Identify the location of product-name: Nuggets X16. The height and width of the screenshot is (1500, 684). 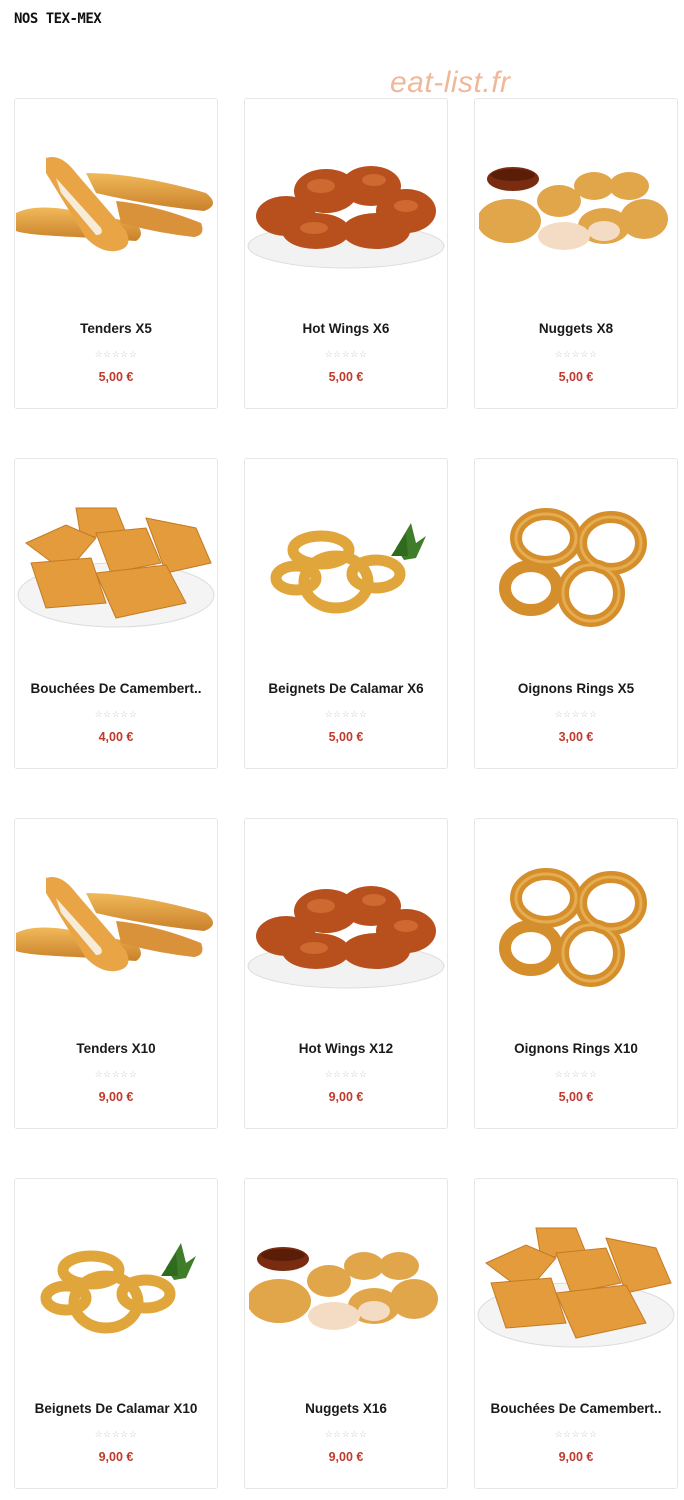
(346, 1408).